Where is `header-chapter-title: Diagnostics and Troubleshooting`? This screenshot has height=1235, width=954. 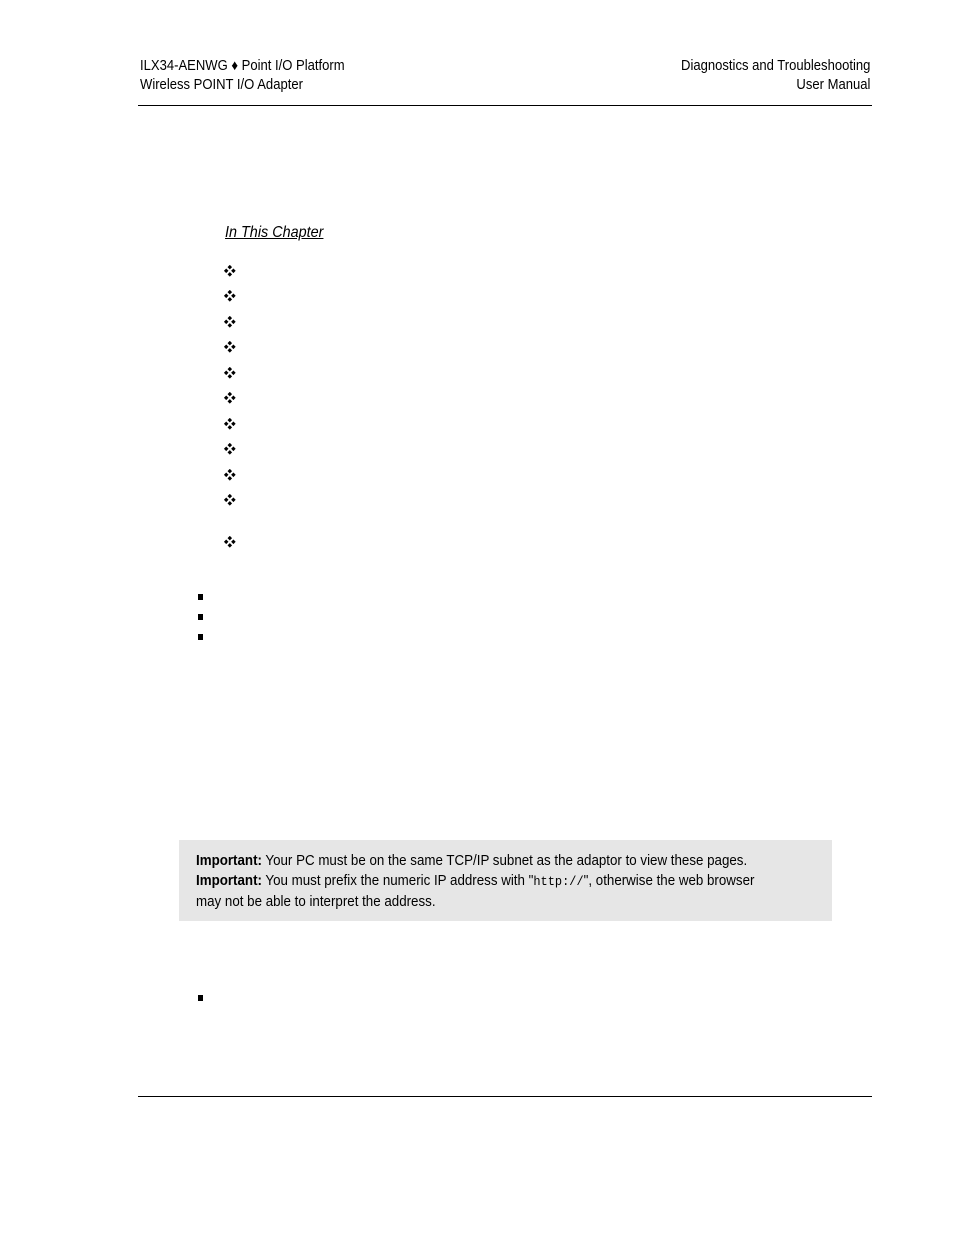
header-chapter-title: Diagnostics and Troubleshooting is located at coordinates (775, 66).